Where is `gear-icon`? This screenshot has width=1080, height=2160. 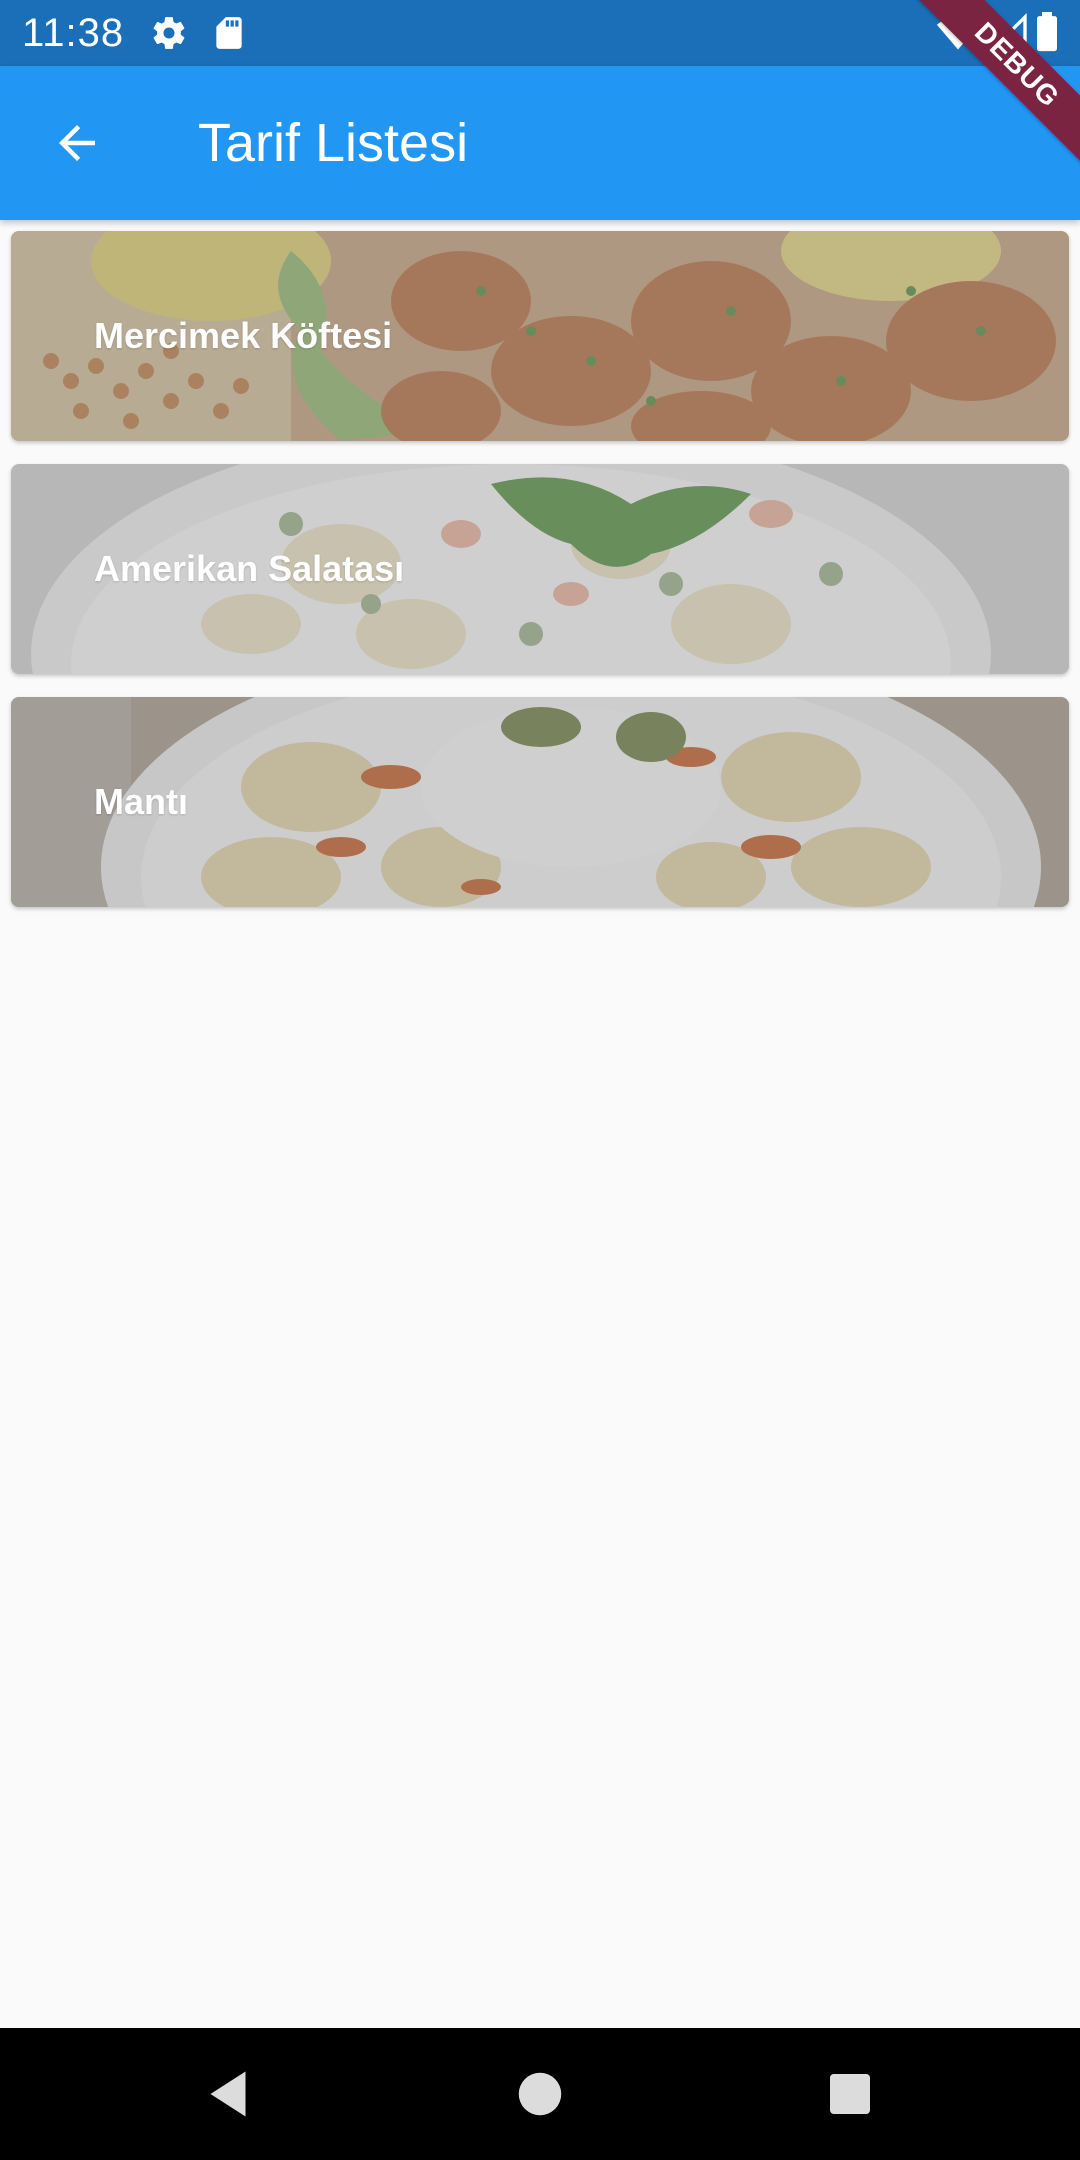 gear-icon is located at coordinates (169, 33).